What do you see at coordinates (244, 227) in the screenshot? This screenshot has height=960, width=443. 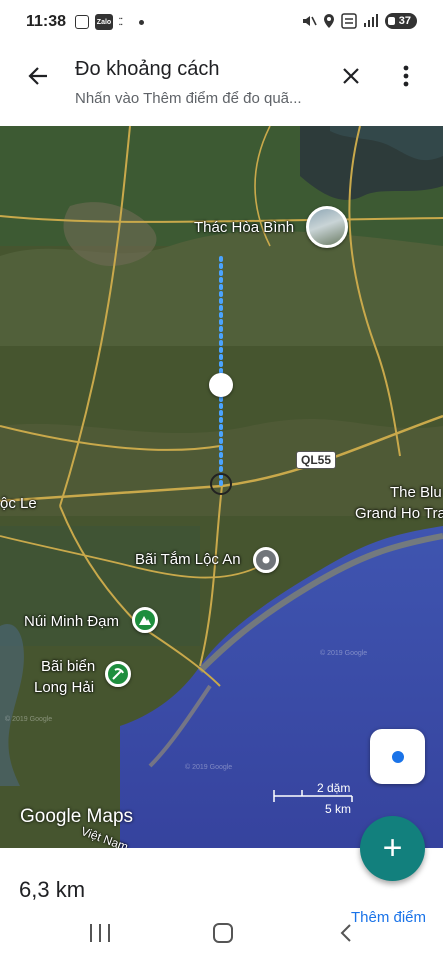 I see `place-label-thac-hoa-binh: Thác Hòa Bình` at bounding box center [244, 227].